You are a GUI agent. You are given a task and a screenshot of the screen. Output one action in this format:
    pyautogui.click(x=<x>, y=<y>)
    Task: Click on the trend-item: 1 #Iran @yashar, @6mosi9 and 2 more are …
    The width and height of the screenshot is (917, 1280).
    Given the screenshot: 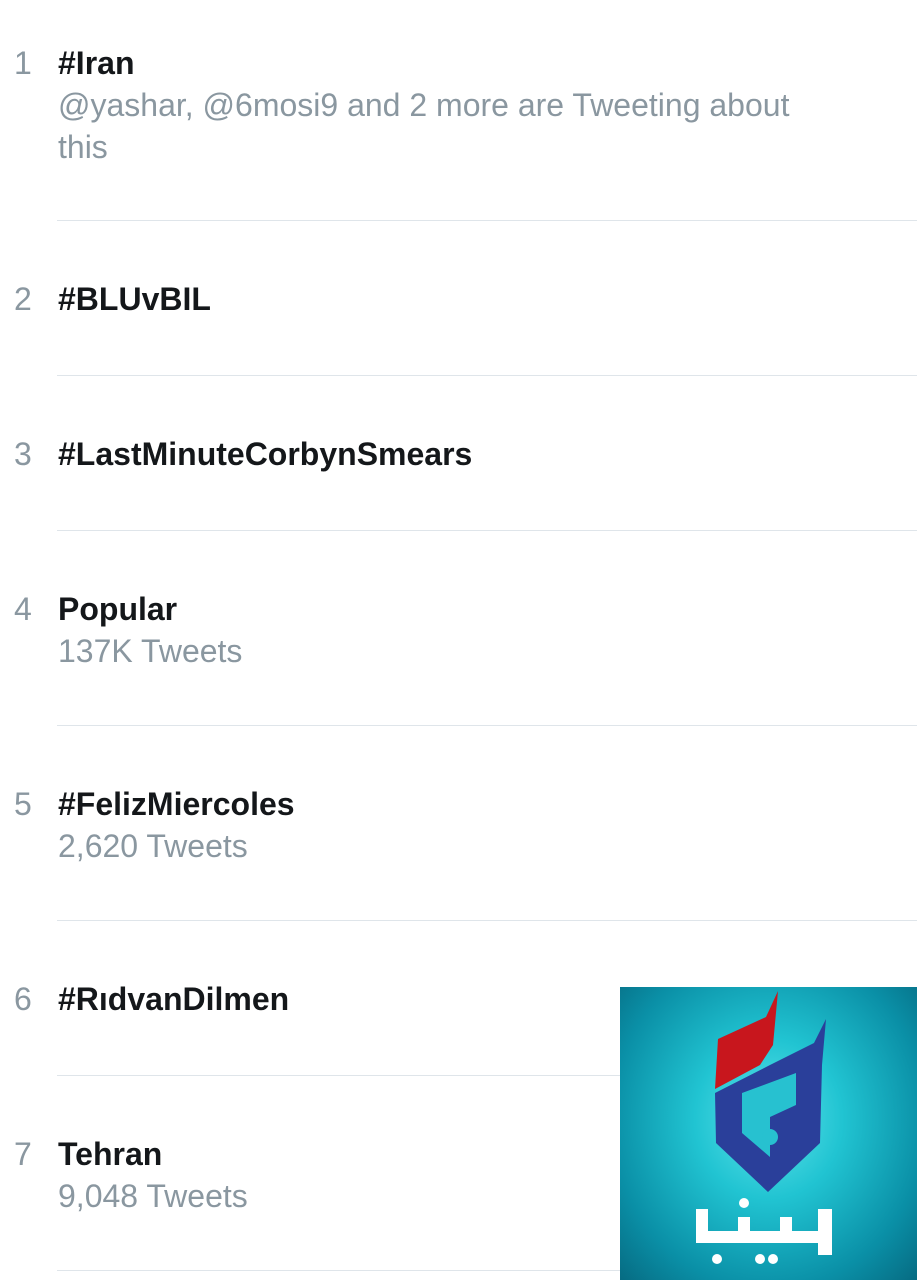 What is the action you would take?
    pyautogui.click(x=458, y=132)
    